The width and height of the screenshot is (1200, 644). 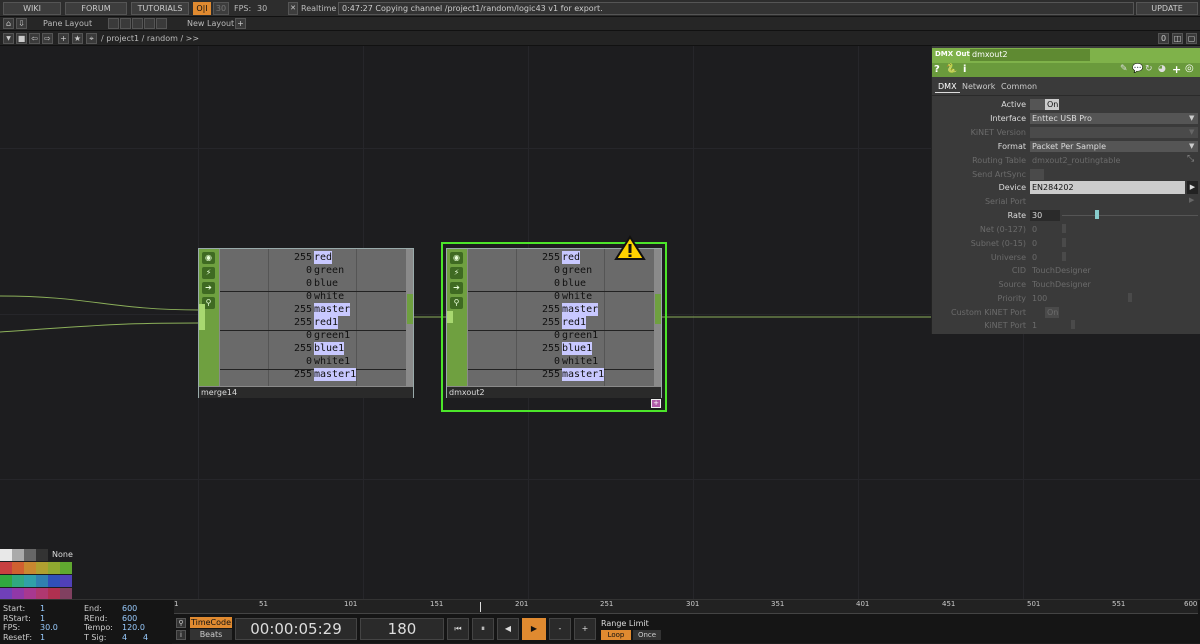 What do you see at coordinates (1105, 284) in the screenshot?
I see `source-field: TouchDesigner` at bounding box center [1105, 284].